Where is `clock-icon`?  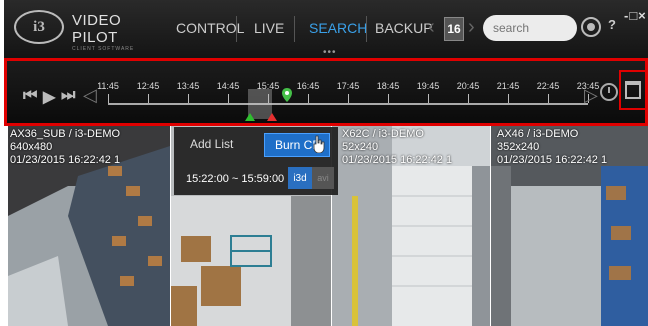
clock-icon is located at coordinates (609, 92).